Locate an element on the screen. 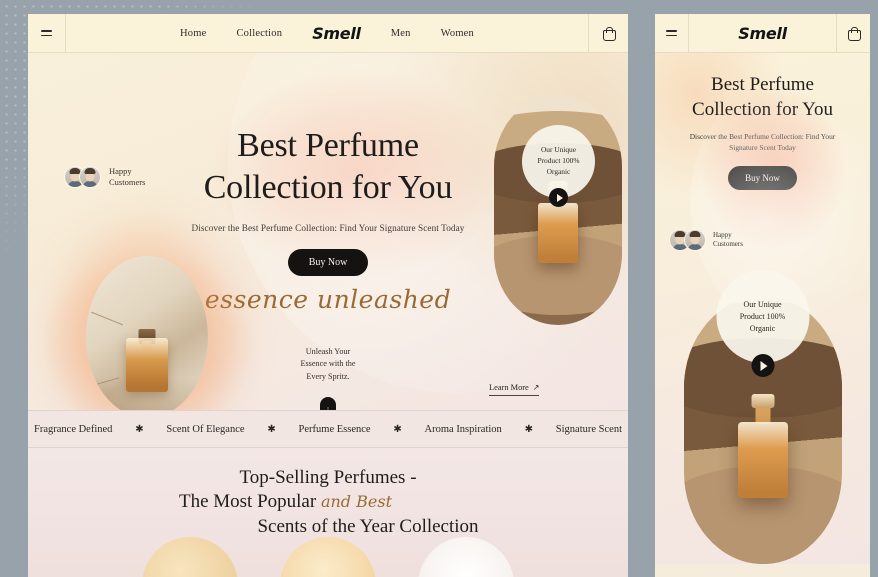 This screenshot has width=878, height=577. happy-customers: Happy Customers is located at coordinates (706, 240).